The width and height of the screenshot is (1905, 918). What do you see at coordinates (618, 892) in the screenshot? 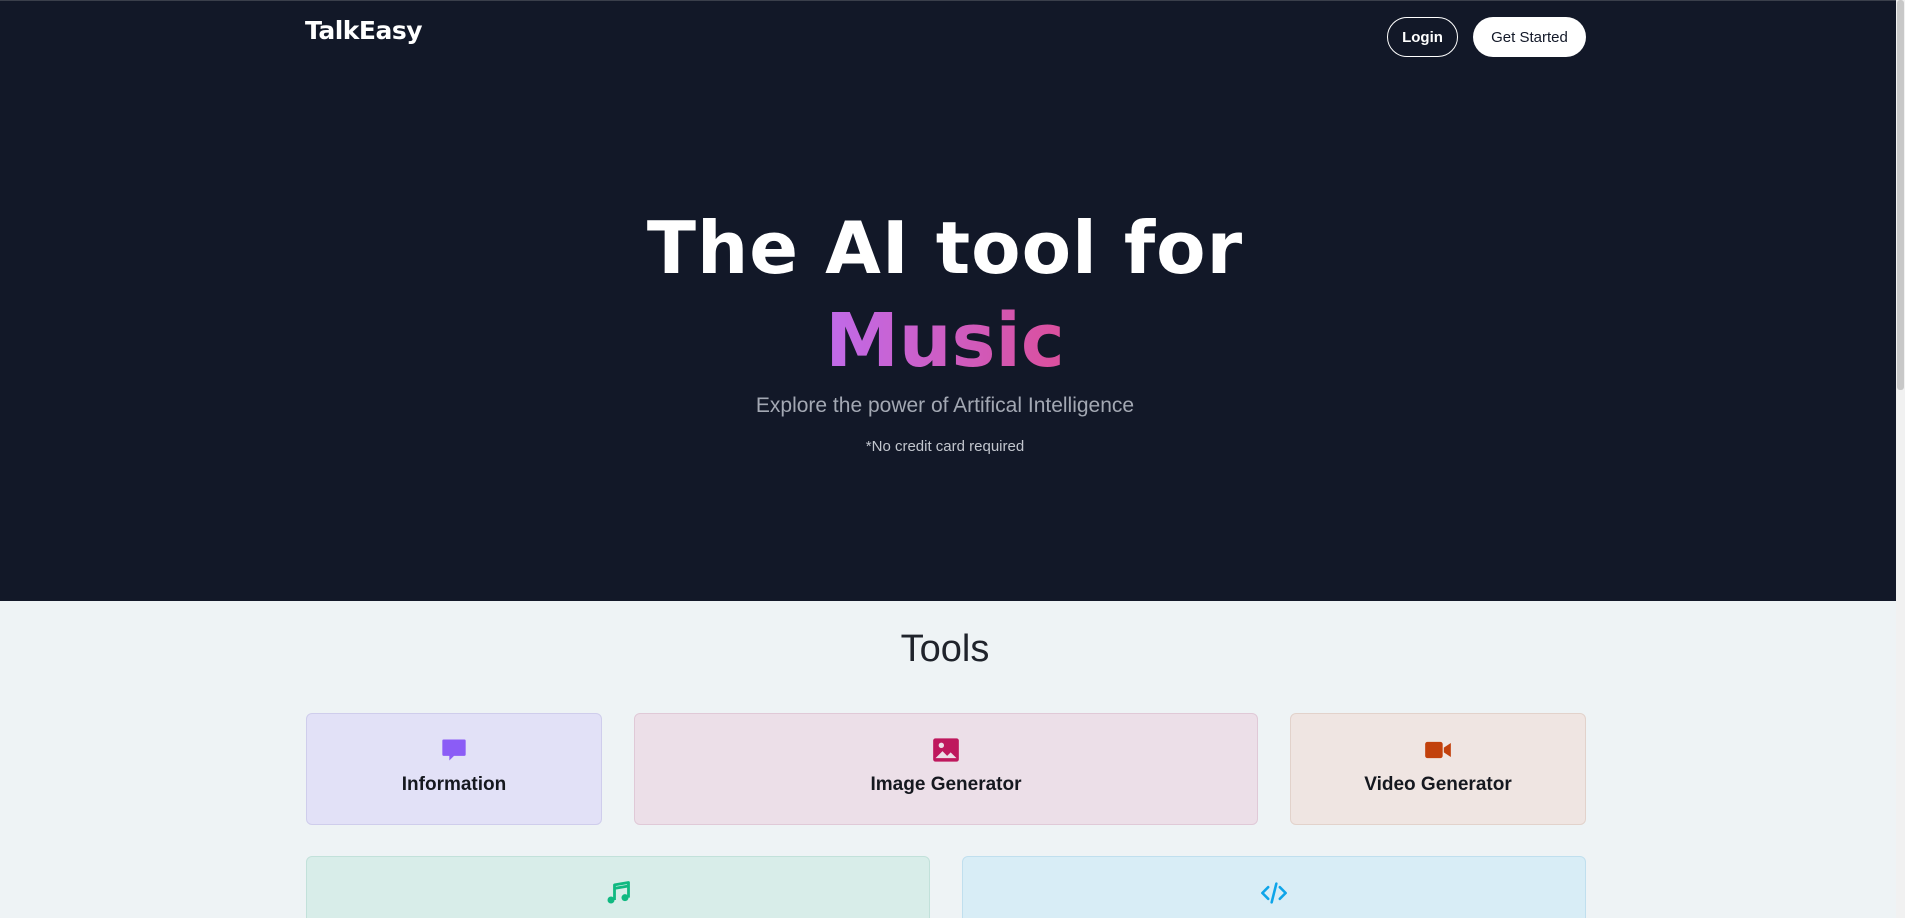
I see `music-note-icon` at bounding box center [618, 892].